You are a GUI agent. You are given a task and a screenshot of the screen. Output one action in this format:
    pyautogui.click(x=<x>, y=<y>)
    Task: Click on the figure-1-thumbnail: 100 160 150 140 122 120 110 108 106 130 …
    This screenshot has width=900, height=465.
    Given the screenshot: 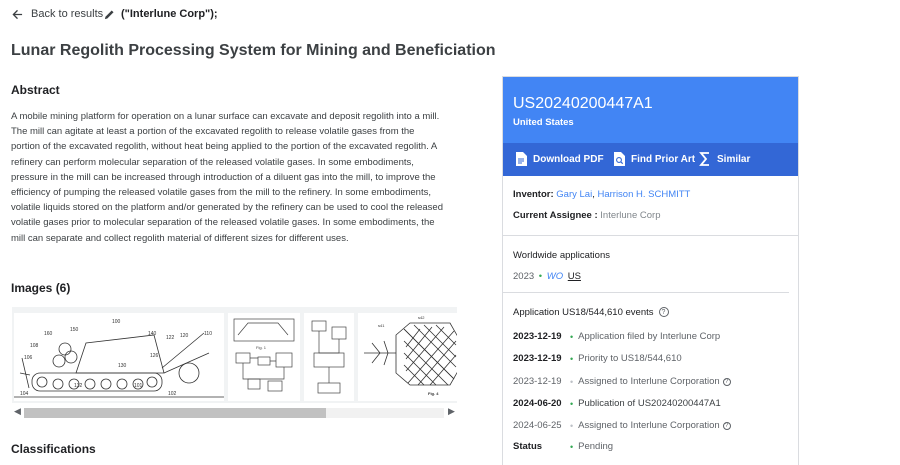 What is the action you would take?
    pyautogui.click(x=119, y=357)
    